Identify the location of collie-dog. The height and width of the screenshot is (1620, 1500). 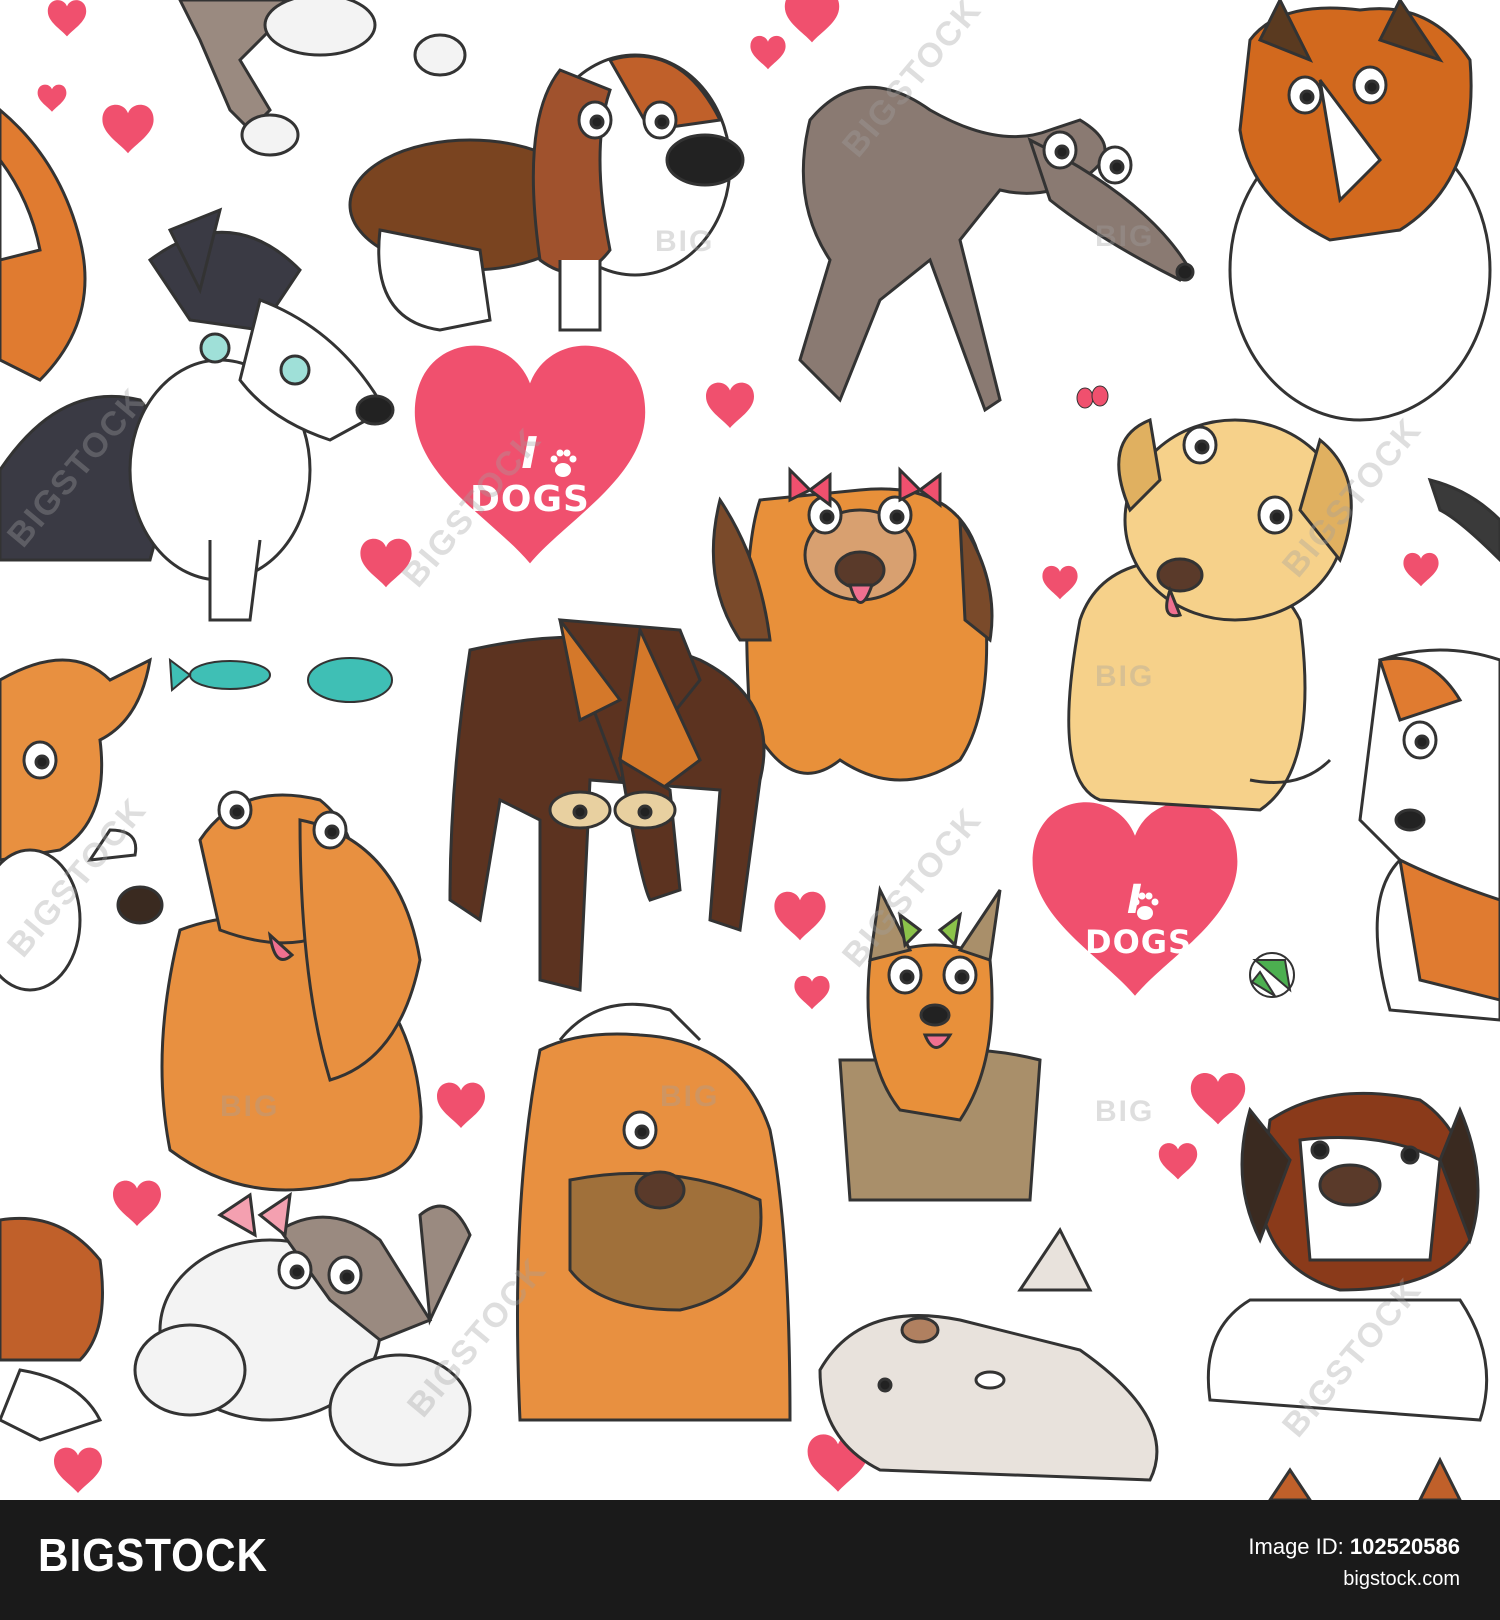
(1360, 211).